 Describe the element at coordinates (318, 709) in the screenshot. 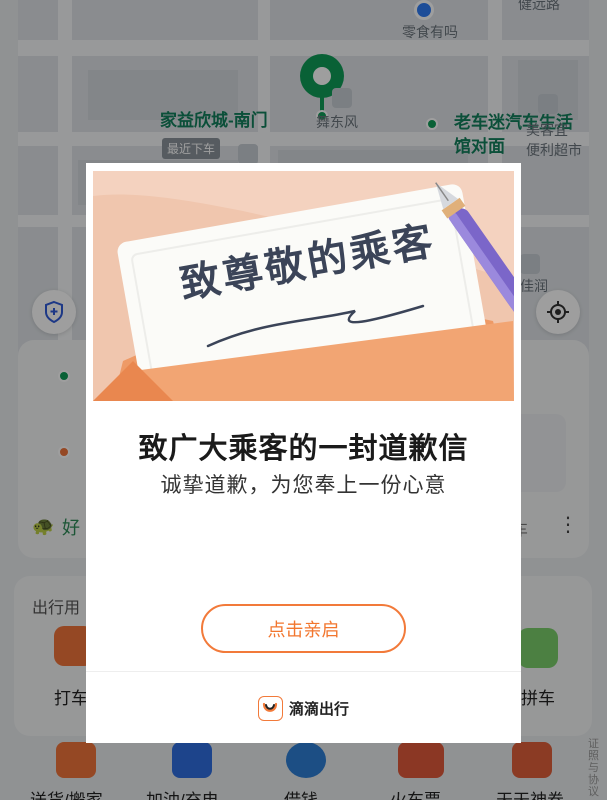

I see `brand-name: 滴滴出行` at that location.